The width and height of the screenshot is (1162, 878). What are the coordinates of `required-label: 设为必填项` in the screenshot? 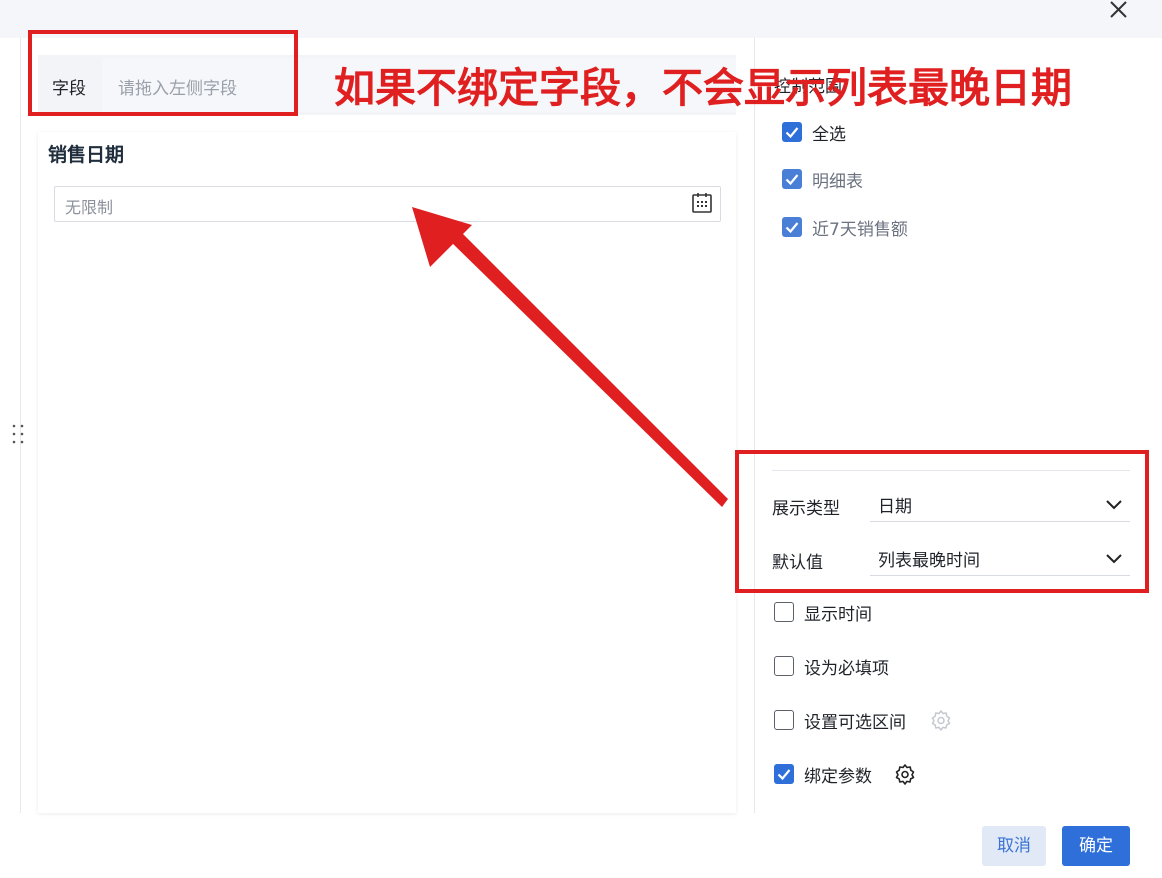 It's located at (846, 669).